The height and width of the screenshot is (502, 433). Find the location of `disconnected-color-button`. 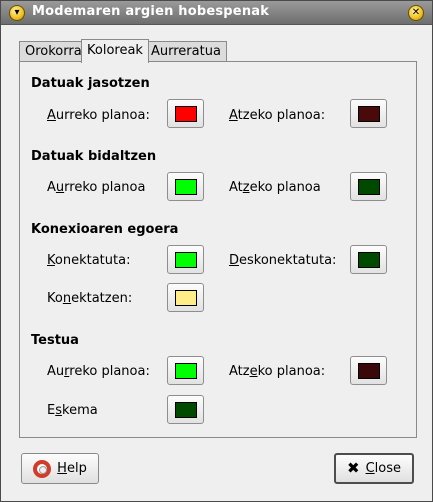

disconnected-color-button is located at coordinates (368, 259).